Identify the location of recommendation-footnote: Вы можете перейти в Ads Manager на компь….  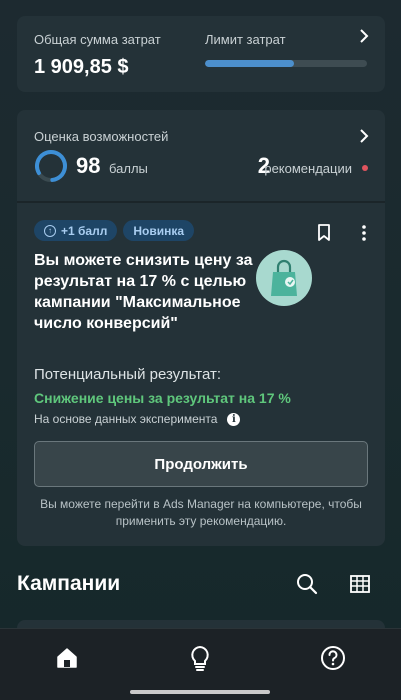
(201, 512).